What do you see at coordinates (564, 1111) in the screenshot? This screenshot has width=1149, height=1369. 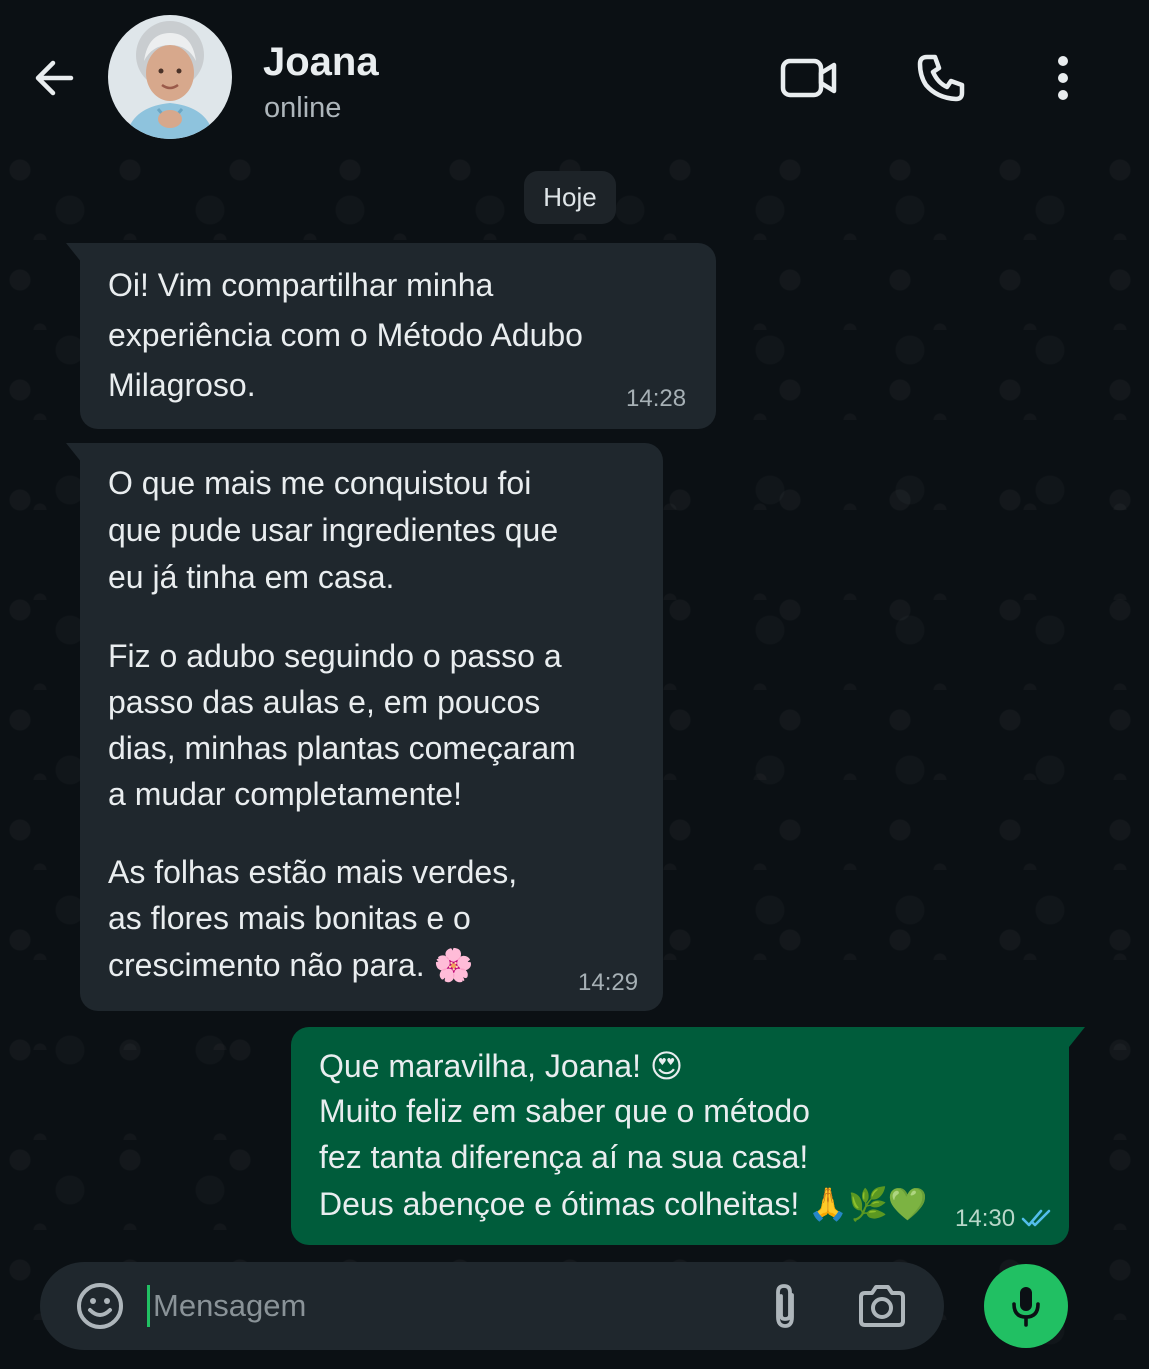 I see `message-text: Muito feliz em saber que o método` at bounding box center [564, 1111].